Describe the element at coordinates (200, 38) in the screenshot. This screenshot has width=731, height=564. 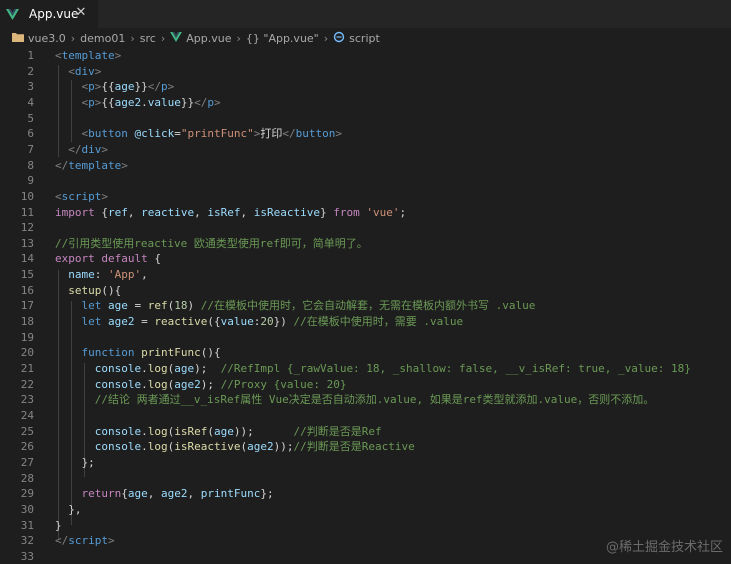
I see `breadcrumb-item-app-vue: App.vue` at that location.